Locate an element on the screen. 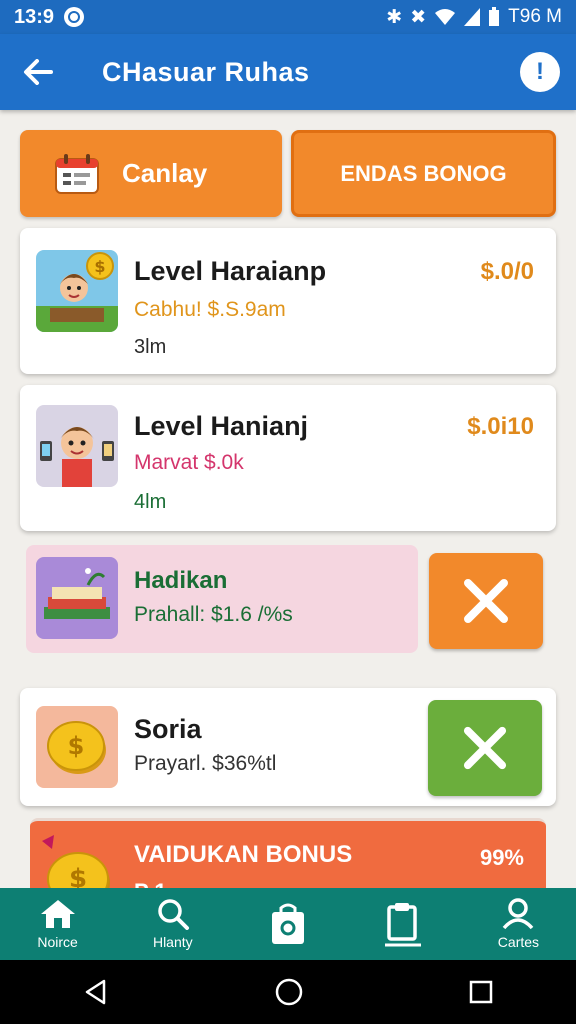 The width and height of the screenshot is (576, 1024). item-subtitle: Prayarl. $36%tl is located at coordinates (205, 763).